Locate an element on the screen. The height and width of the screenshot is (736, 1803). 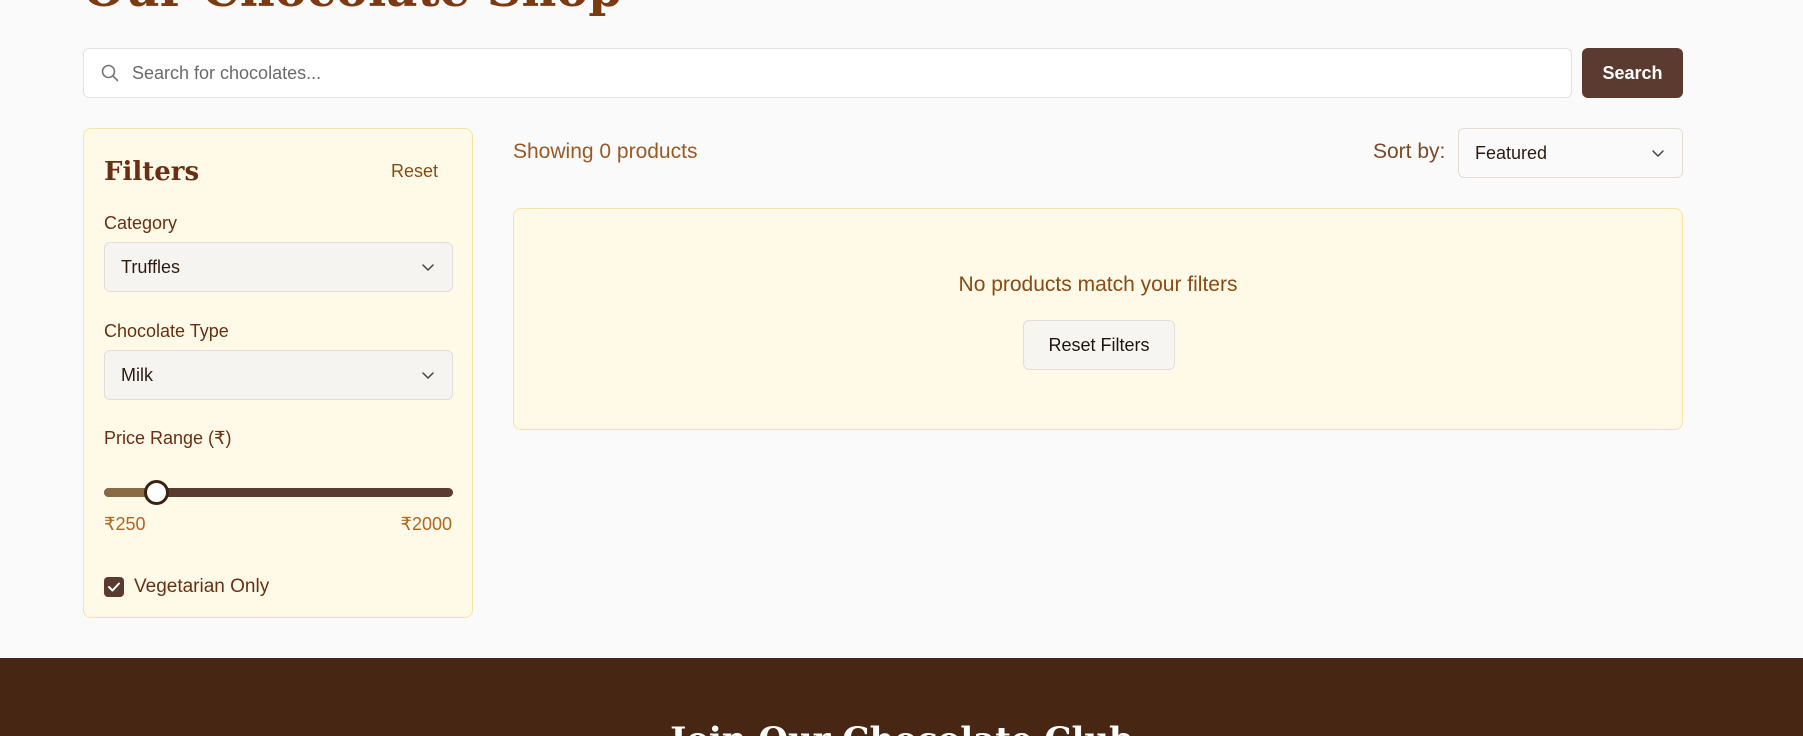
page-title: Our Chocolate Shop is located at coordinates (352, 9).